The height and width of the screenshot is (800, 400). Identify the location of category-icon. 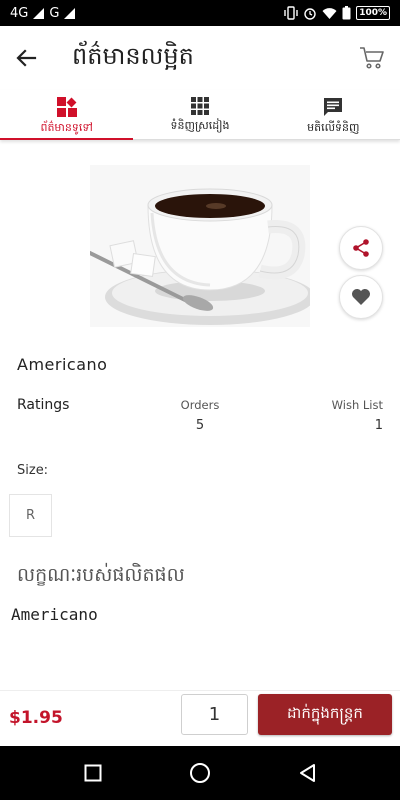
(66, 107).